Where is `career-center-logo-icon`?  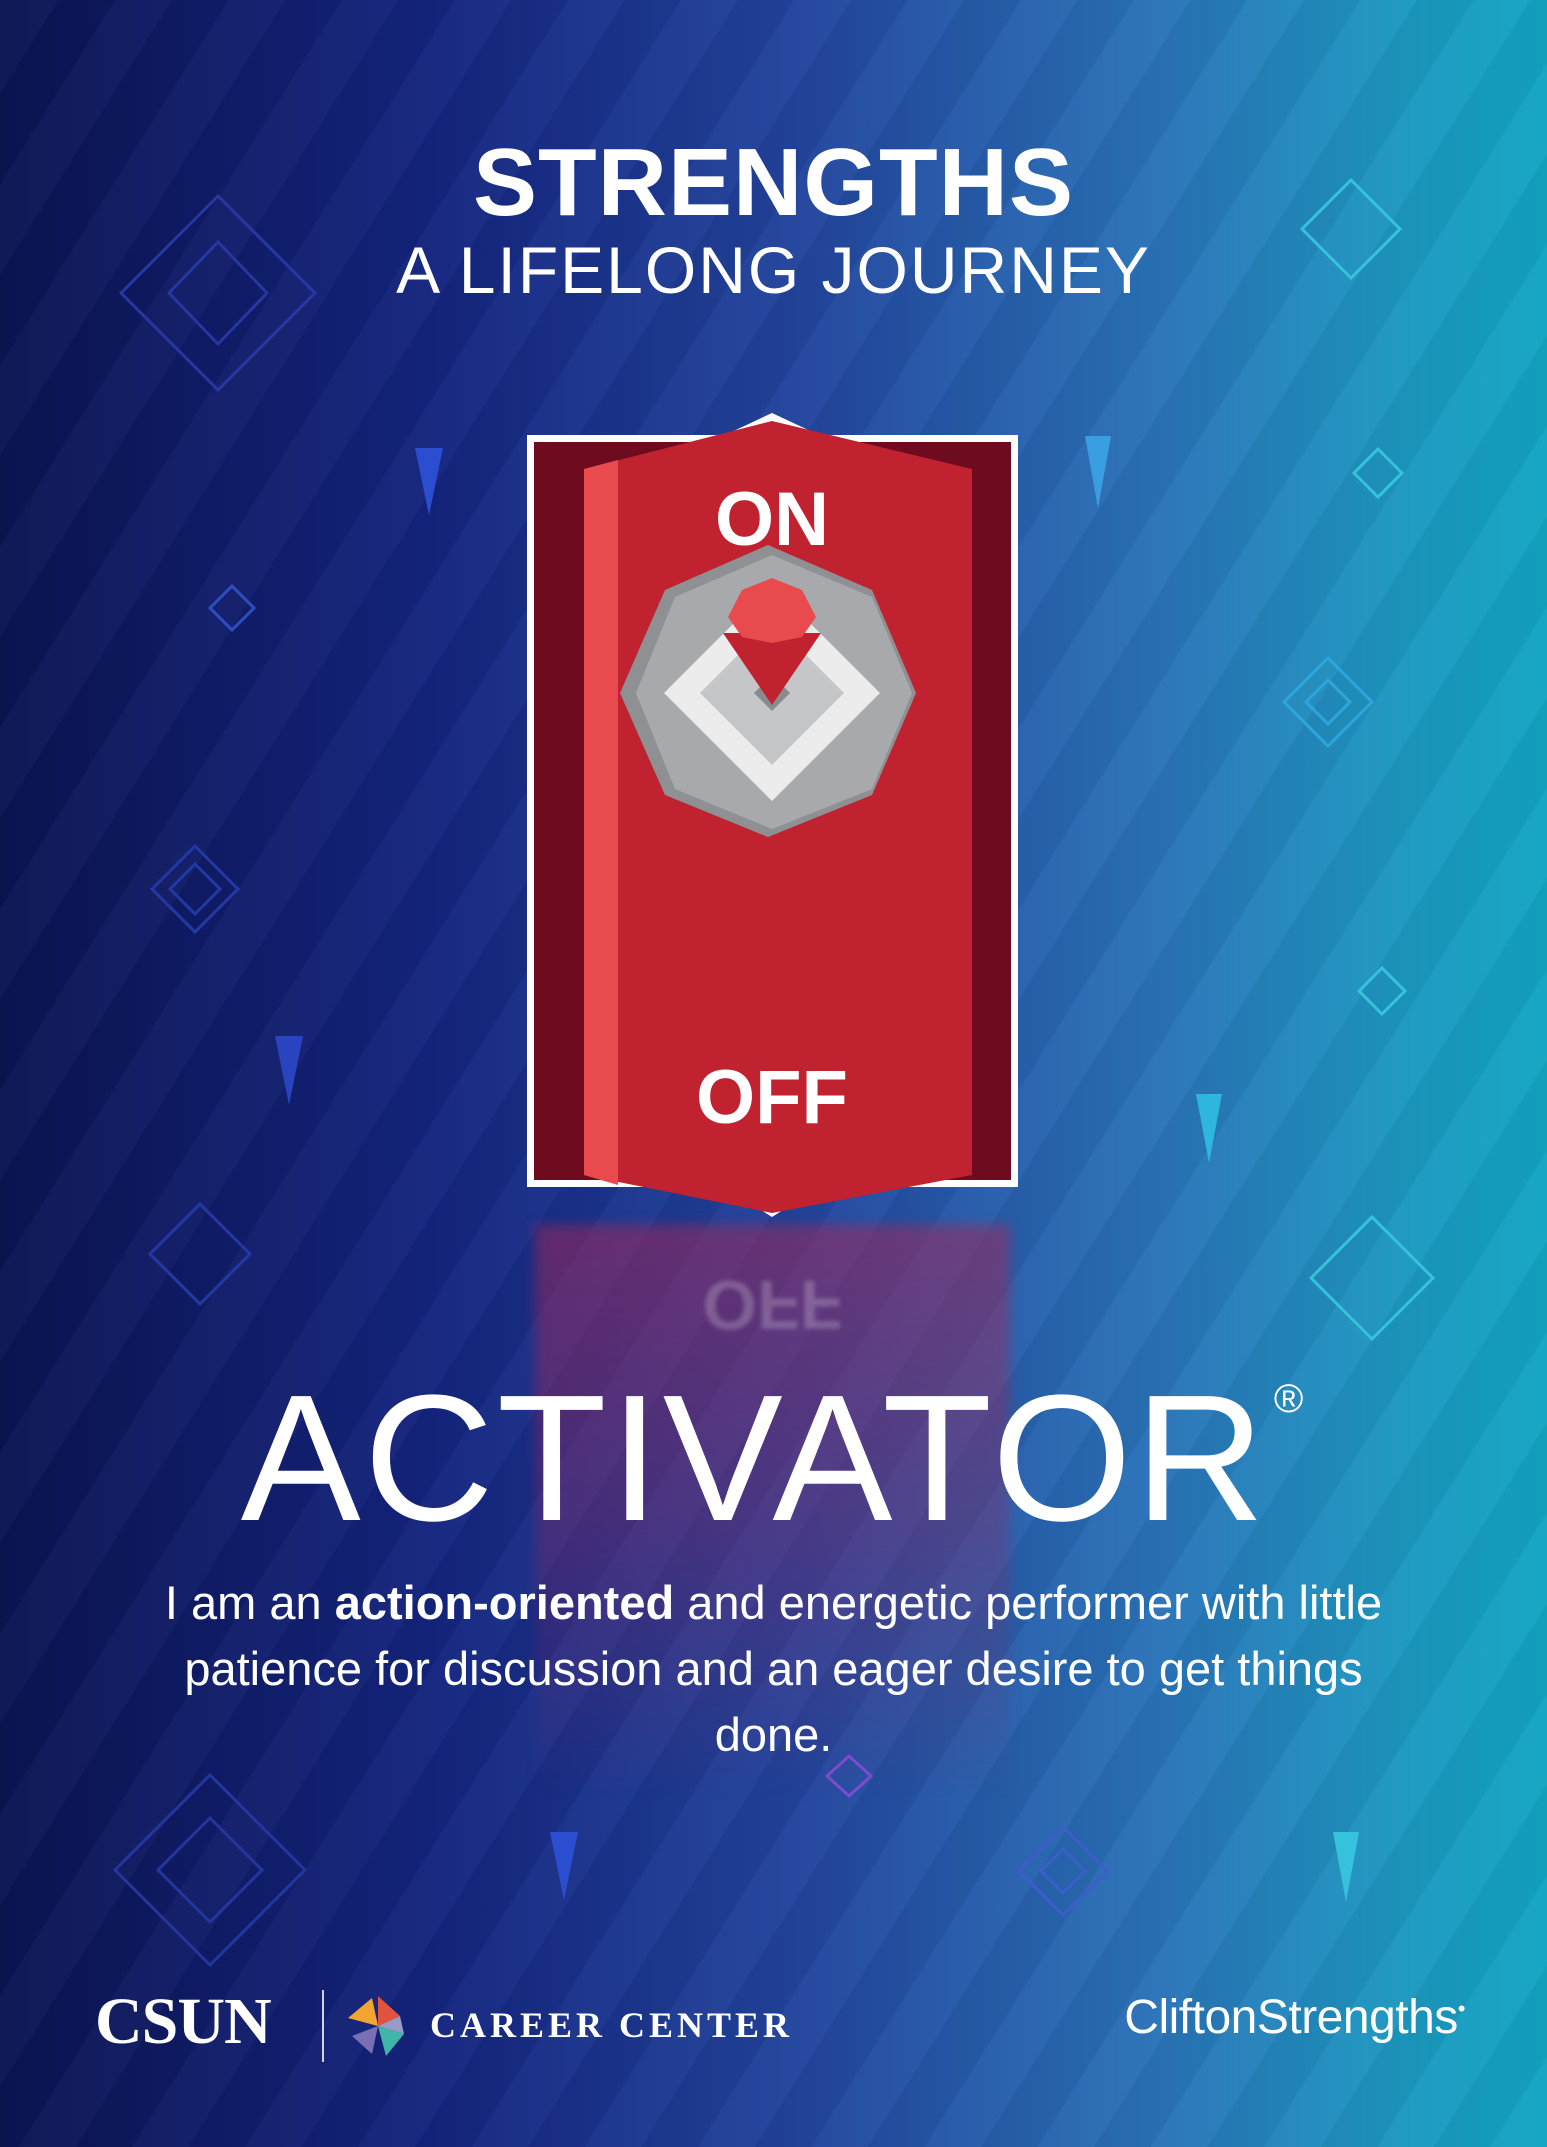
career-center-logo-icon is located at coordinates (376, 2026).